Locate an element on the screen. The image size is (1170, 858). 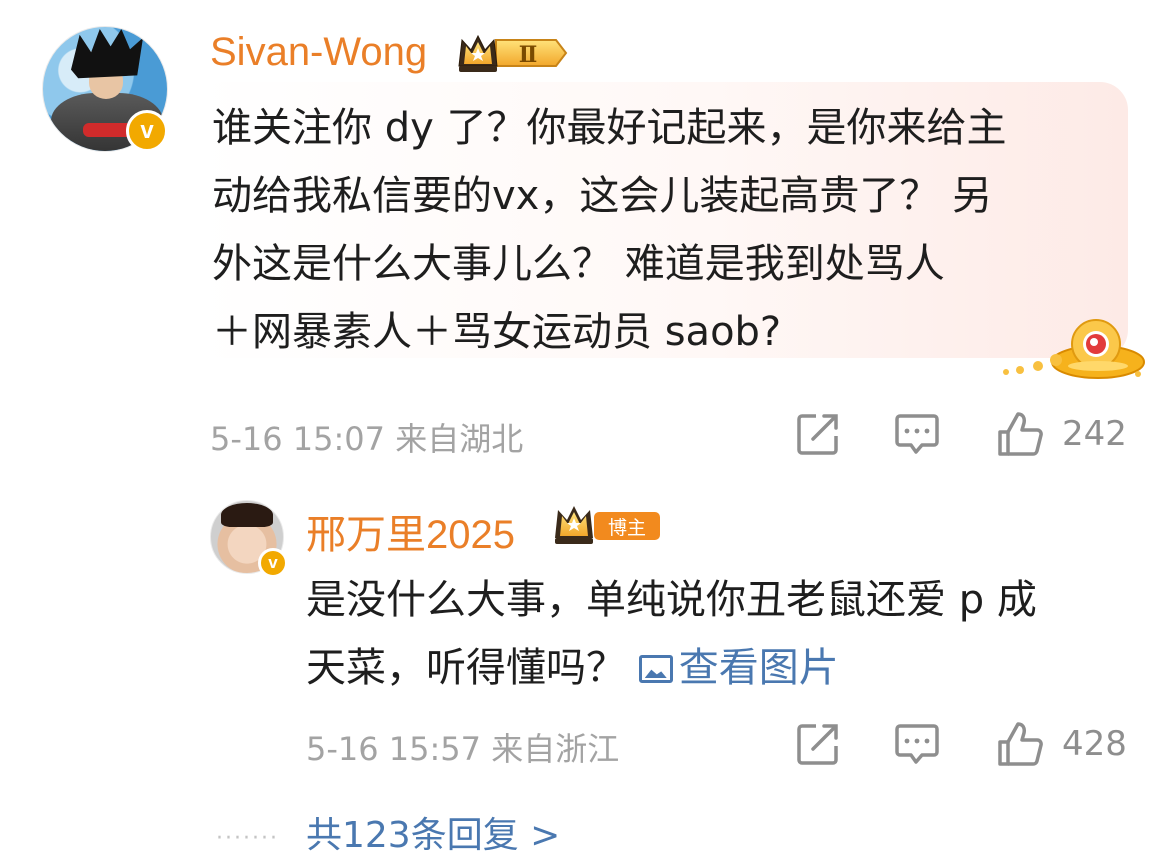
comment-timestamp: 5-16 15:07 is located at coordinates (298, 439).